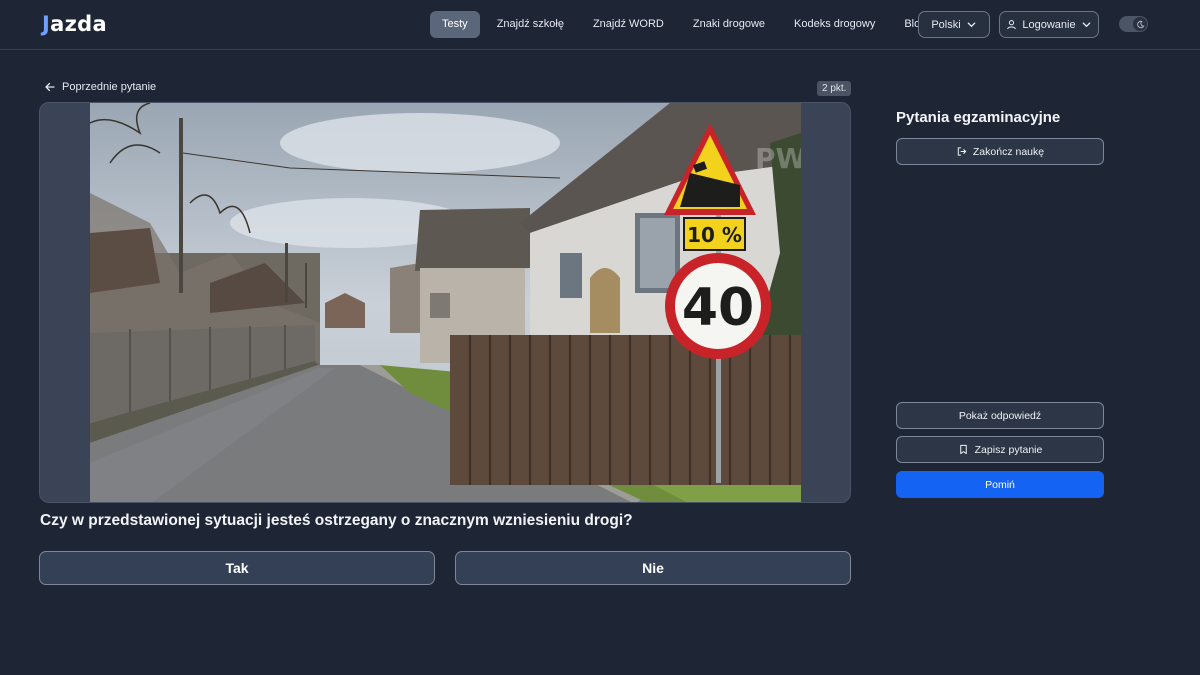  Describe the element at coordinates (50, 87) in the screenshot. I see `arrow-left-icon` at that location.